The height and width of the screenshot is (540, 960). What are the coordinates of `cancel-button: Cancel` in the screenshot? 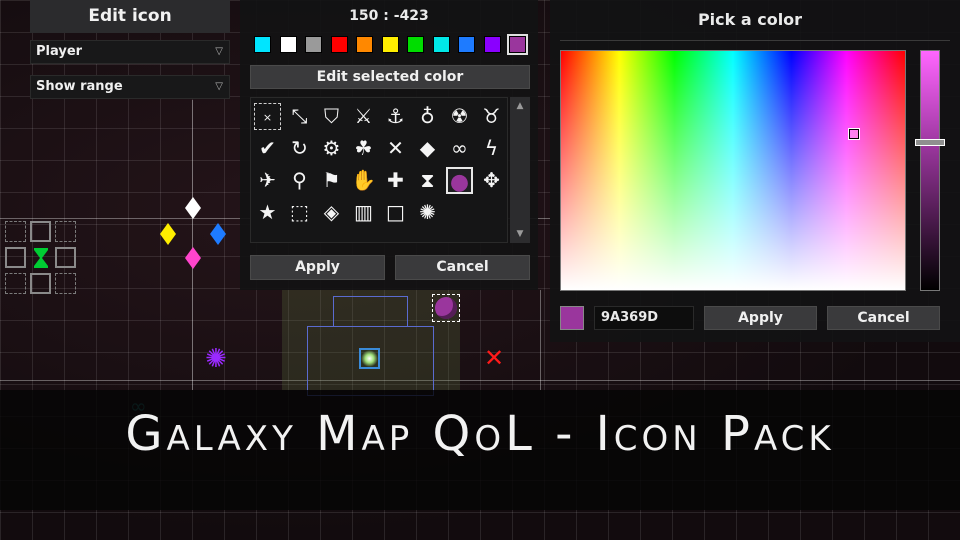 It's located at (462, 267).